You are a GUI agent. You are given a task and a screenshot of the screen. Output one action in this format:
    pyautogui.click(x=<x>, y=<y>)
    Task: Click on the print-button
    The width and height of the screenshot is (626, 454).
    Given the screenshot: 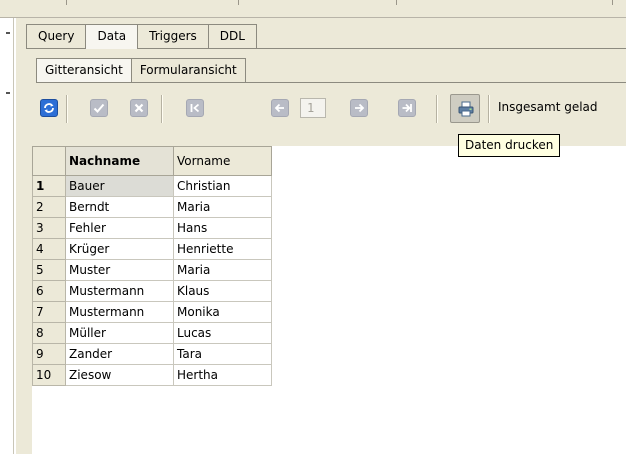 What is the action you would take?
    pyautogui.click(x=465, y=108)
    